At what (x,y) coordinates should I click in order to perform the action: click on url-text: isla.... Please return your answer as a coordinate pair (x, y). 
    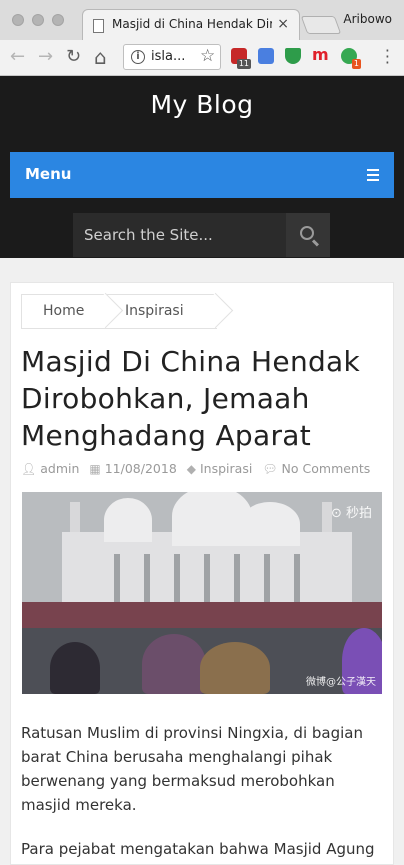
    Looking at the image, I should click on (168, 56).